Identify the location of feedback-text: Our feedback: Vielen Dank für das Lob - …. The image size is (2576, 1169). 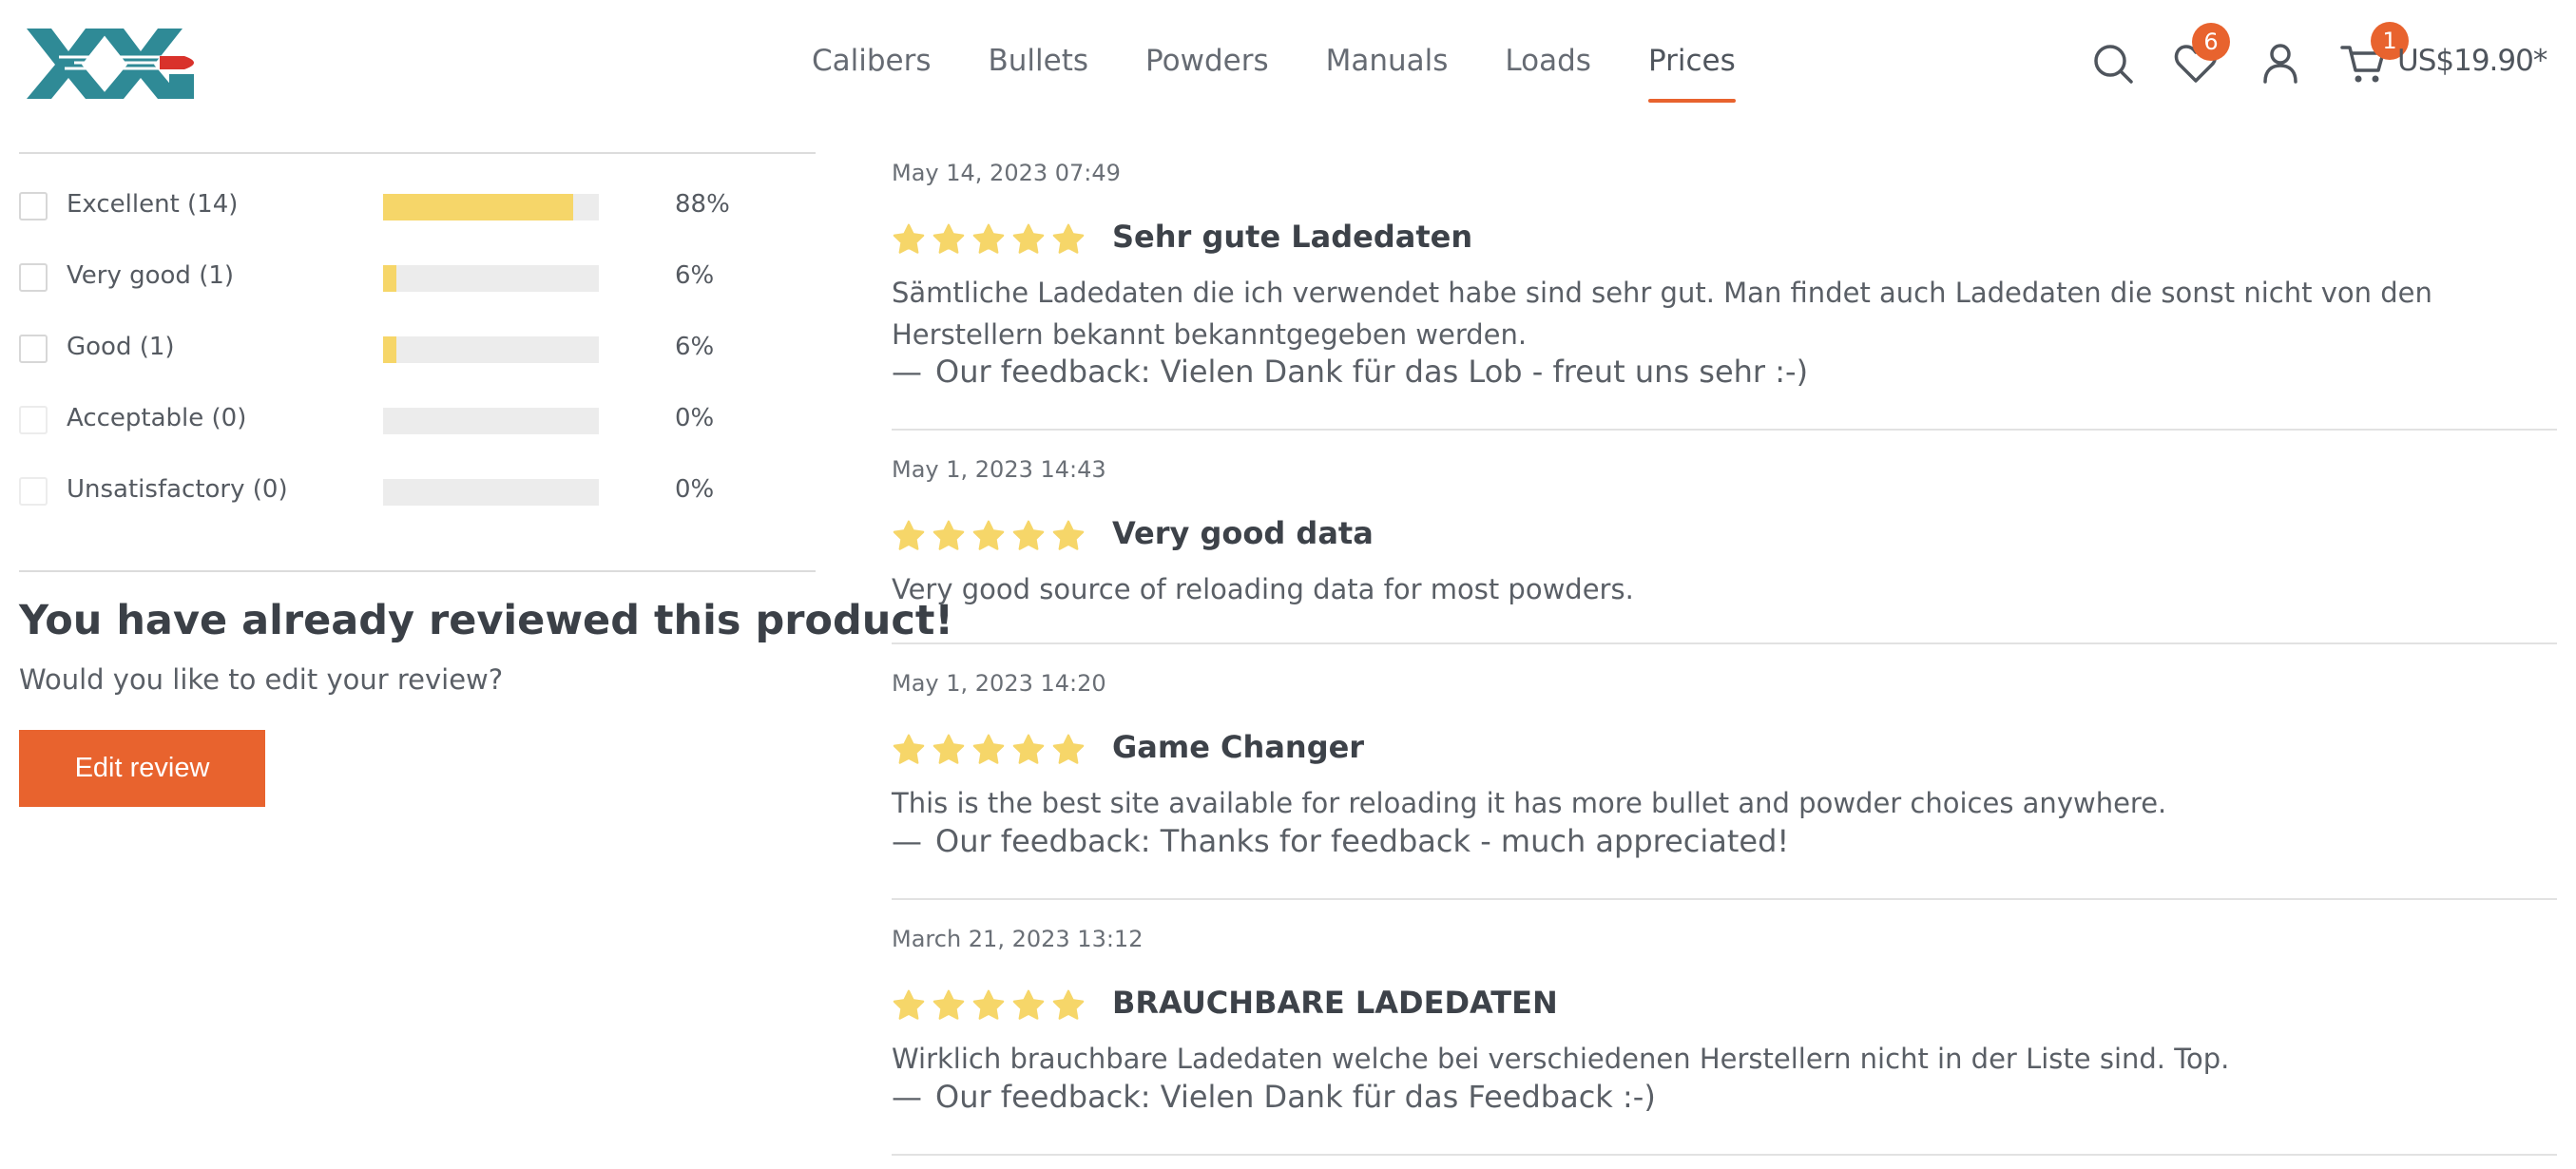
(1372, 372).